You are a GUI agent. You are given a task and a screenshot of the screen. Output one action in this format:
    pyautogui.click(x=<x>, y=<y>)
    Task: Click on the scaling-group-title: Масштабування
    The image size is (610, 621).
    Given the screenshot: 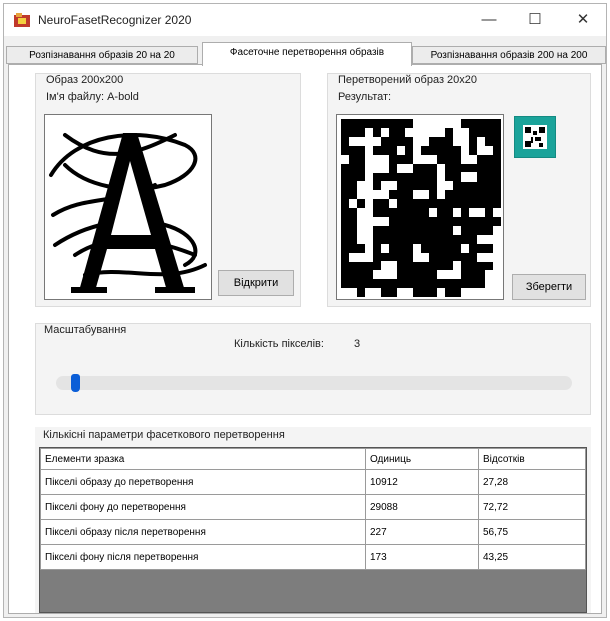 What is the action you would take?
    pyautogui.click(x=85, y=330)
    